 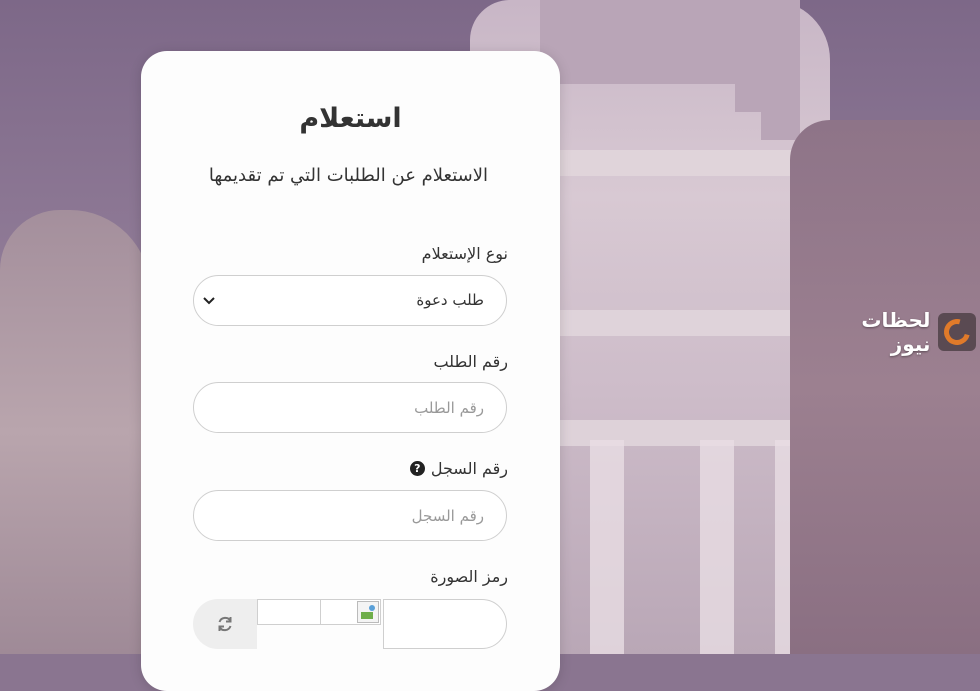 I want to click on inquiry-type-label: نوع الإستعلام, so click(x=465, y=253).